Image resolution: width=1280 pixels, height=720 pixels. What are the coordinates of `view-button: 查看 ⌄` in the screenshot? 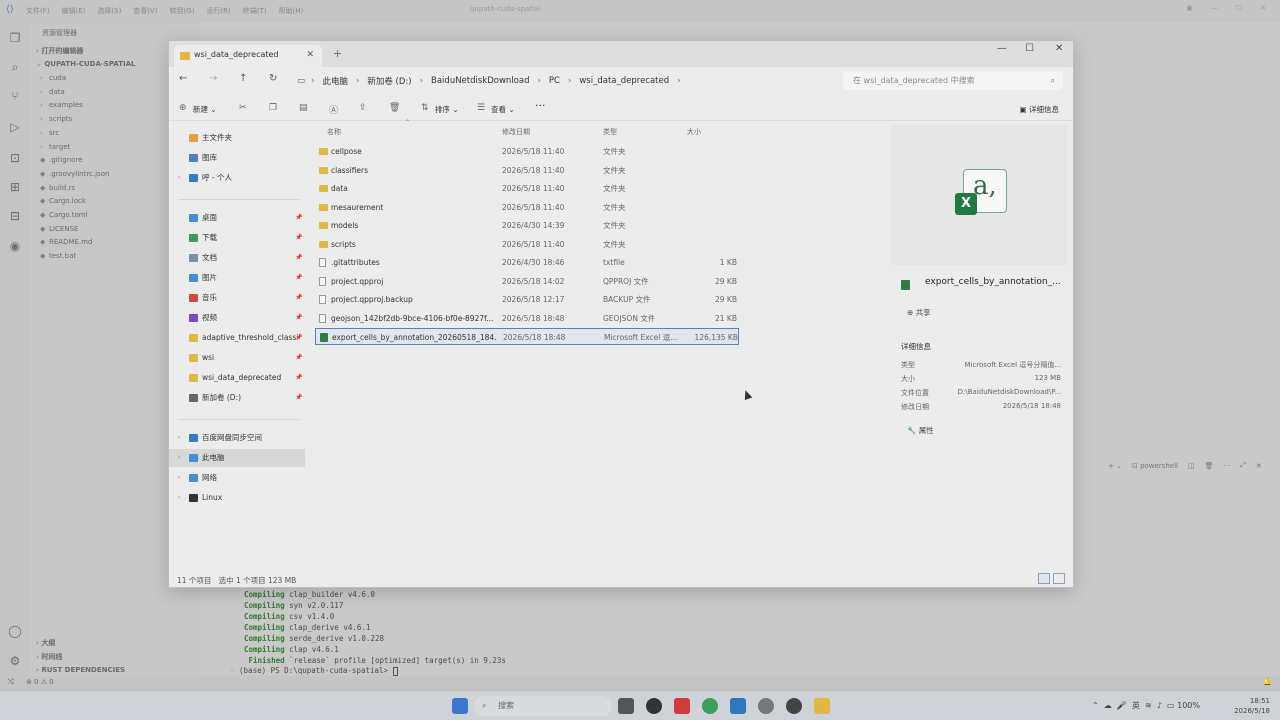 It's located at (503, 109).